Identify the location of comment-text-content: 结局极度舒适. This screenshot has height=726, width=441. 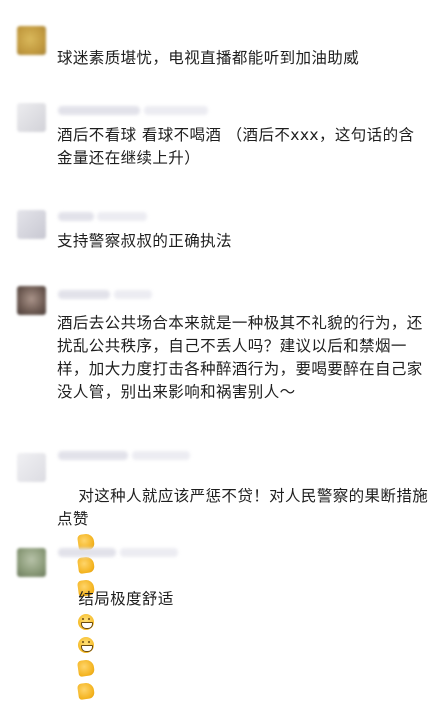
(126, 599).